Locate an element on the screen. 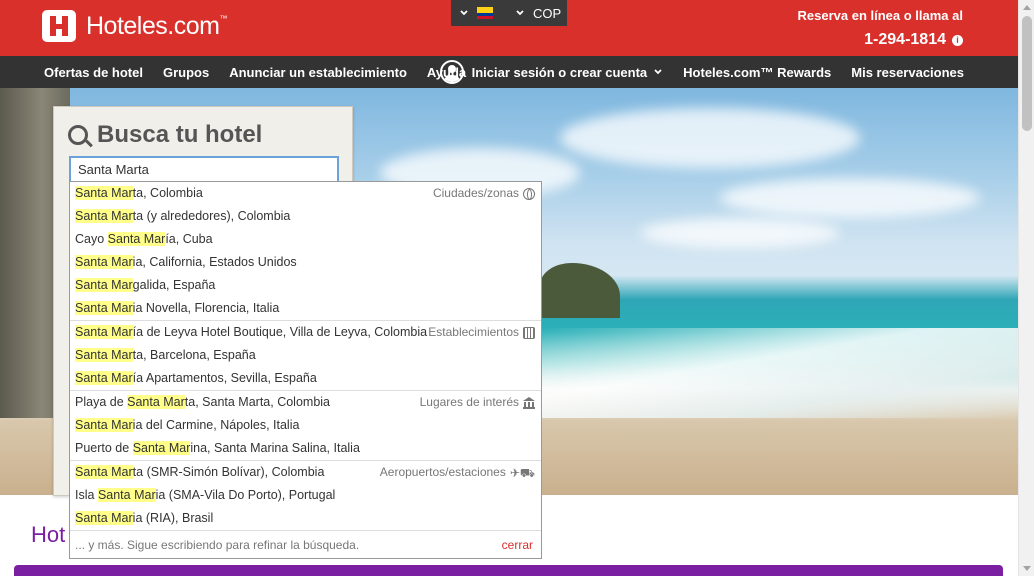 This screenshot has height=576, width=1034. suggestion-text: Cayo is located at coordinates (91, 239).